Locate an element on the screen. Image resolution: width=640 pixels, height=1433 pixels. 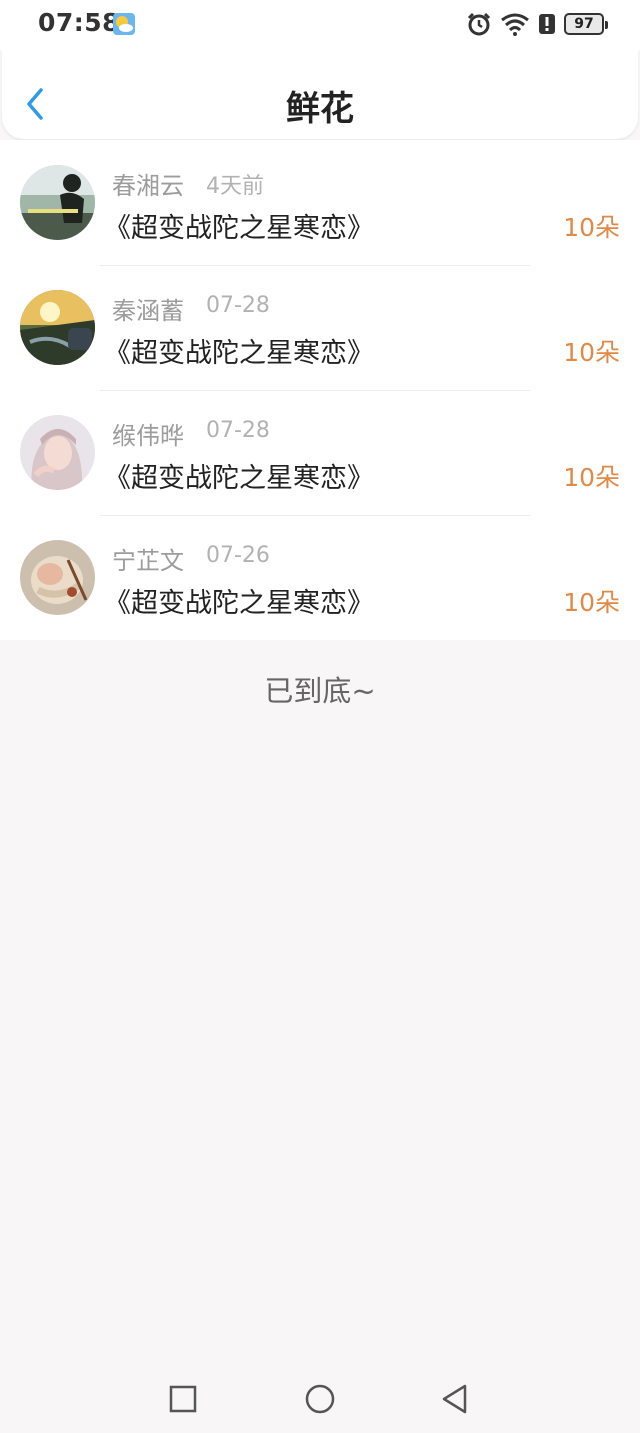
sender-name: 秦涵蓄 is located at coordinates (148, 311).